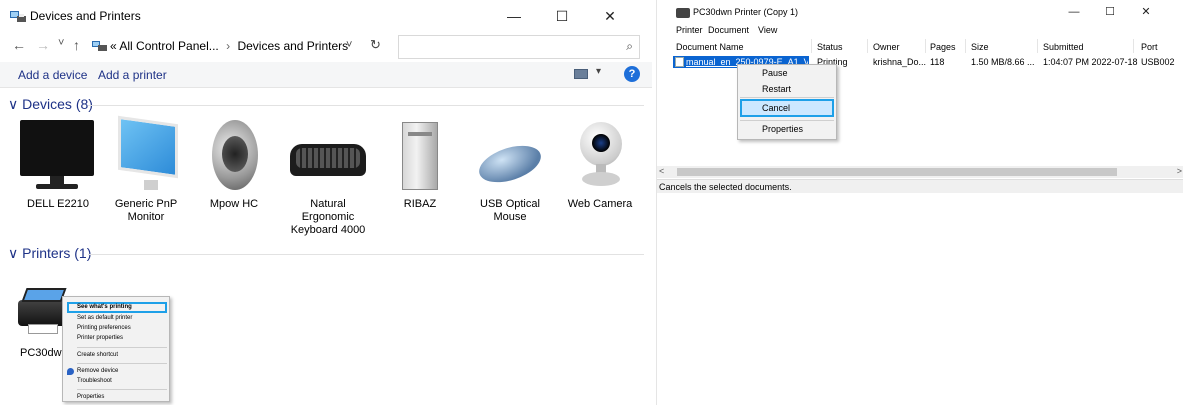 Image resolution: width=1183 pixels, height=405 pixels. What do you see at coordinates (600, 204) in the screenshot?
I see `device-label: Web Camera` at bounding box center [600, 204].